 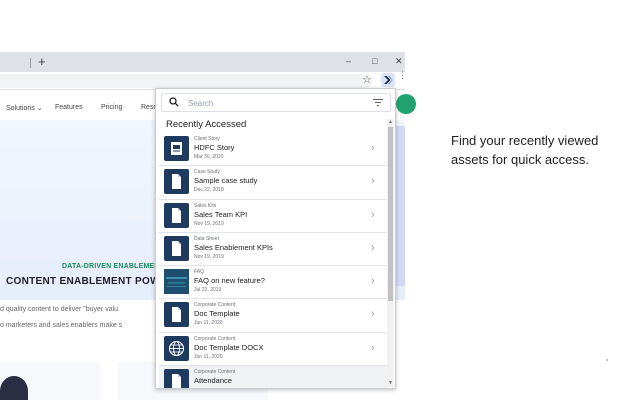 I want to click on asset-name: FAQ on new feature?, so click(x=229, y=281).